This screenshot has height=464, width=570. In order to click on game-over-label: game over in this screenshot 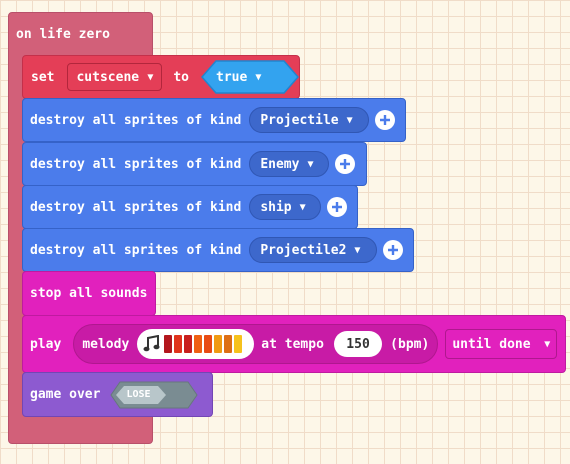, I will do `click(65, 394)`.